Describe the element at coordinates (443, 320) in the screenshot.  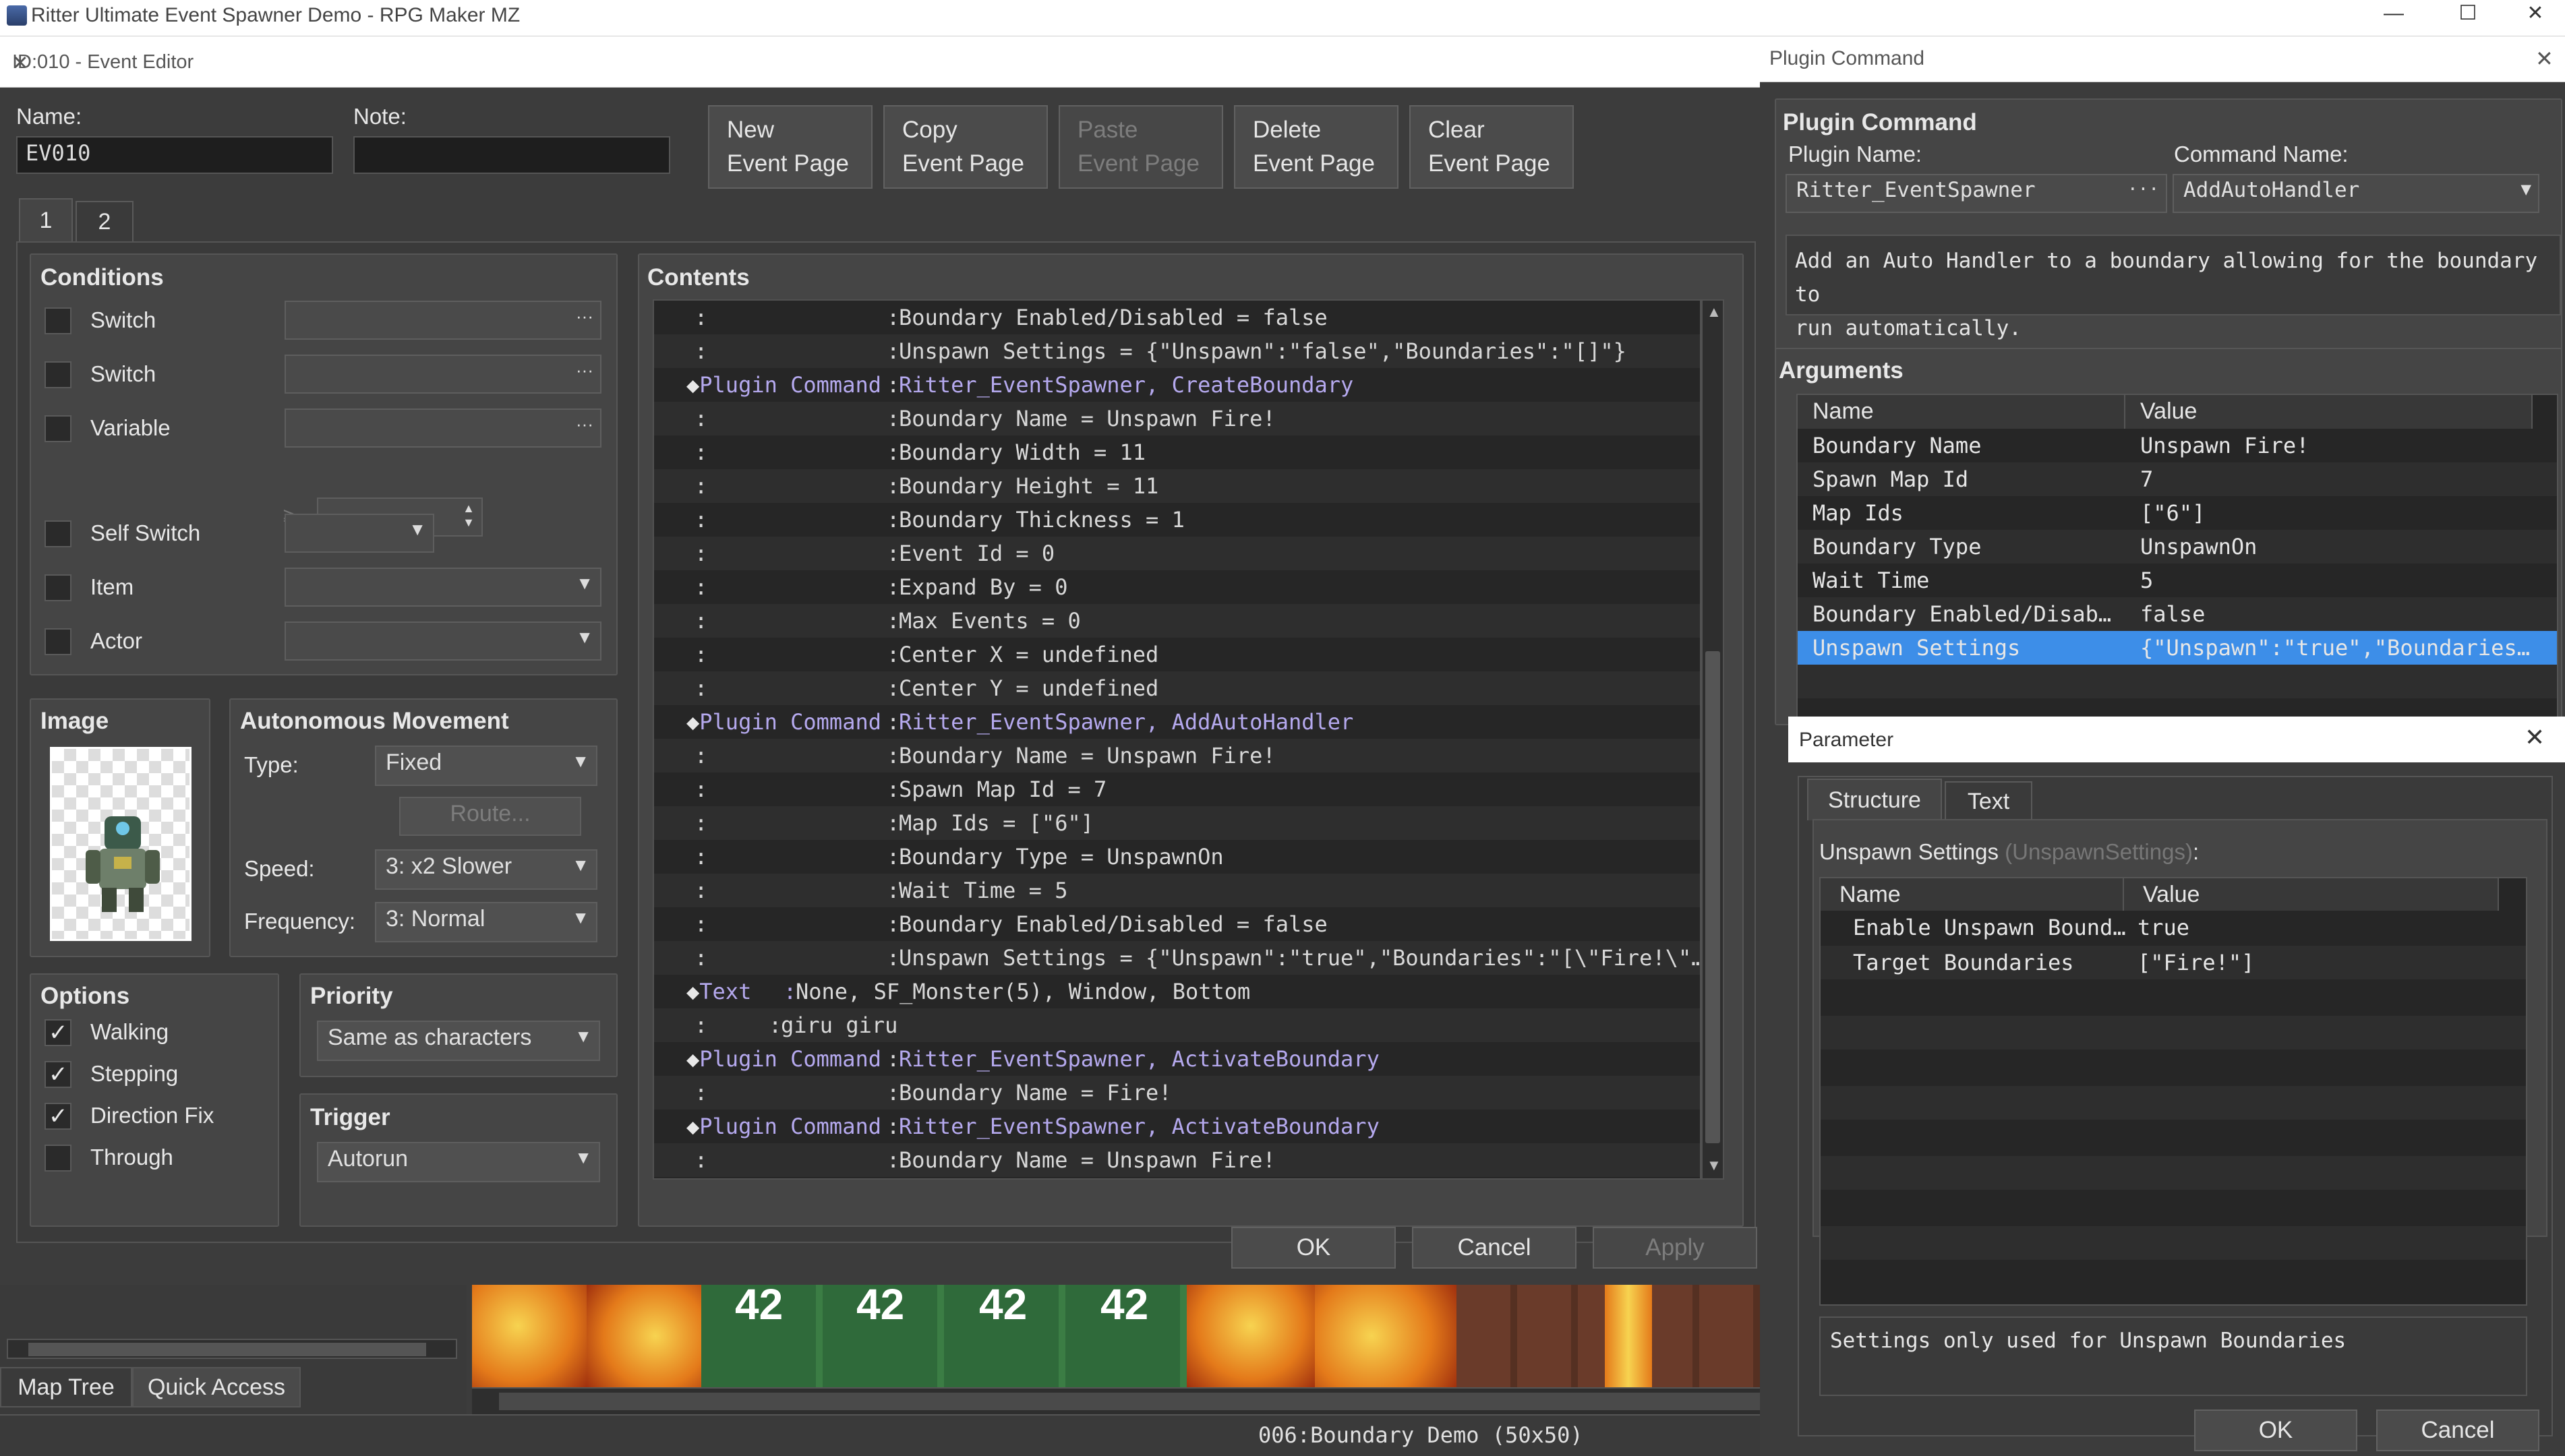
I see `switch1-select: ···` at that location.